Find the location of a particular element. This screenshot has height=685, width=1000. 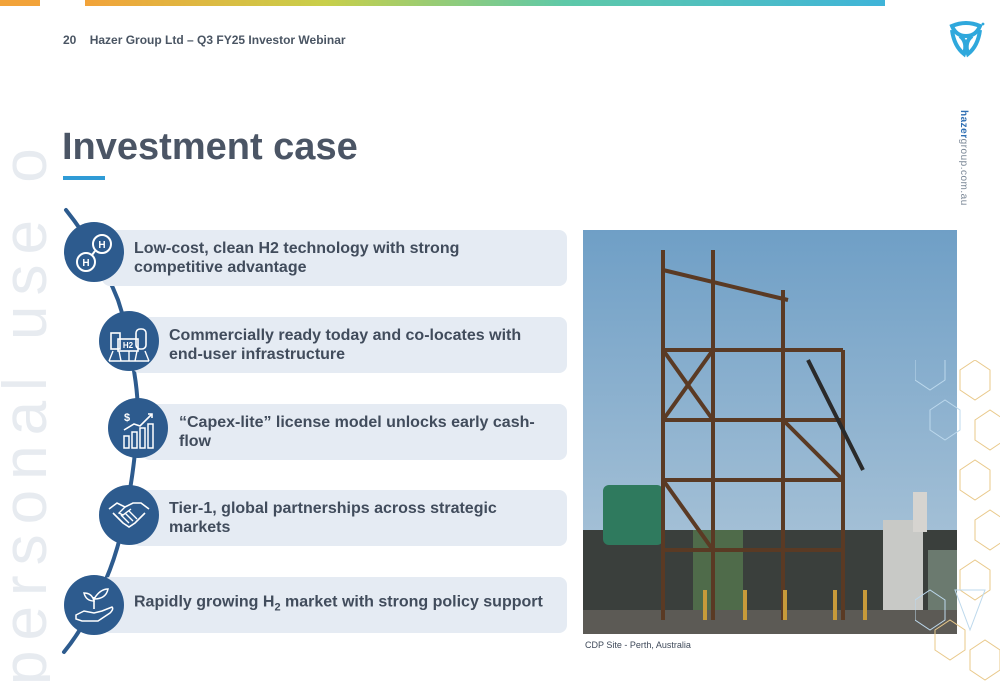

svg-text: H2 is located at coordinates (128, 345).